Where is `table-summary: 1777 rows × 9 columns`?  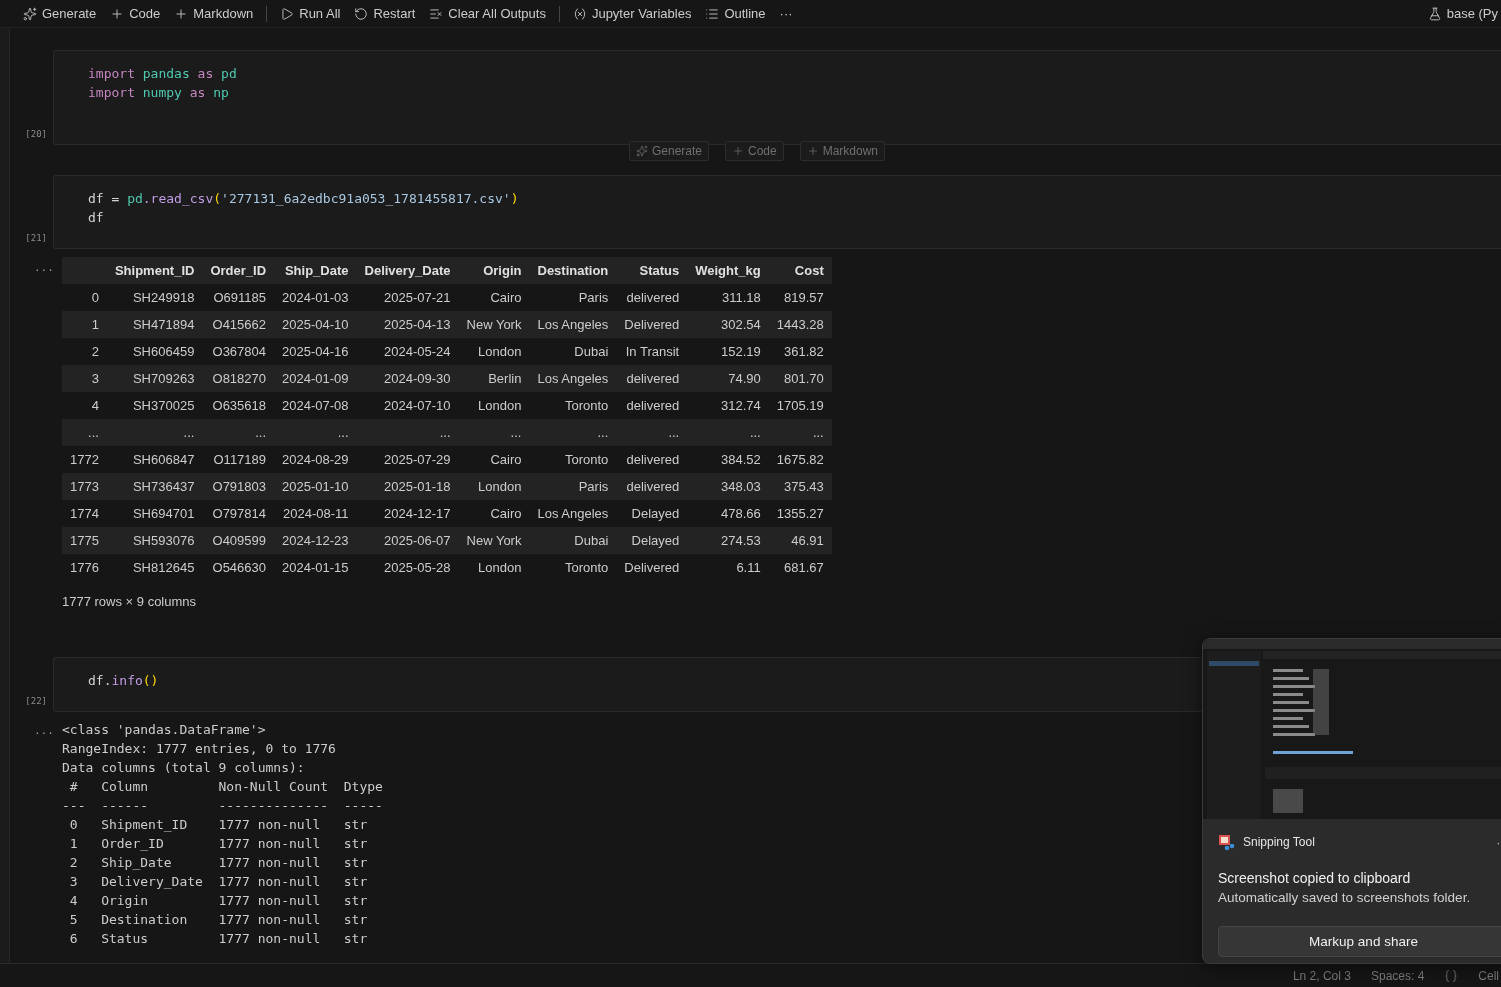
table-summary: 1777 rows × 9 columns is located at coordinates (129, 601).